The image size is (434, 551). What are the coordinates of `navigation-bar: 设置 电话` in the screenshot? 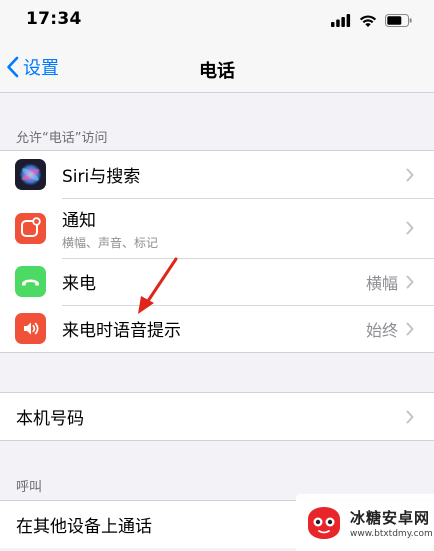 It's located at (217, 66).